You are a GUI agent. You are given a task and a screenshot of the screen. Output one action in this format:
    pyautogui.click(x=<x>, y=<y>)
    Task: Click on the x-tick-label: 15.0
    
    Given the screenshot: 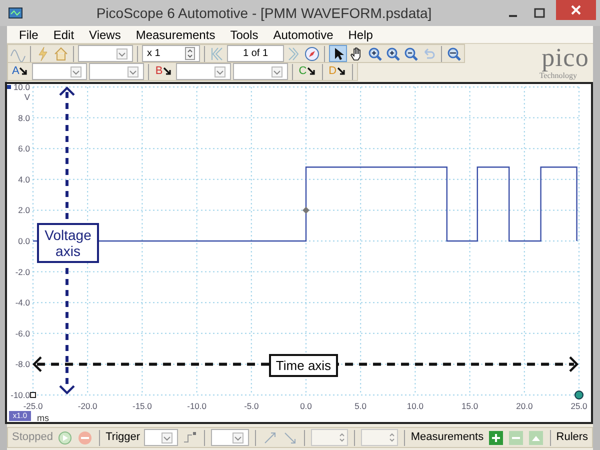 What is the action you would take?
    pyautogui.click(x=470, y=406)
    